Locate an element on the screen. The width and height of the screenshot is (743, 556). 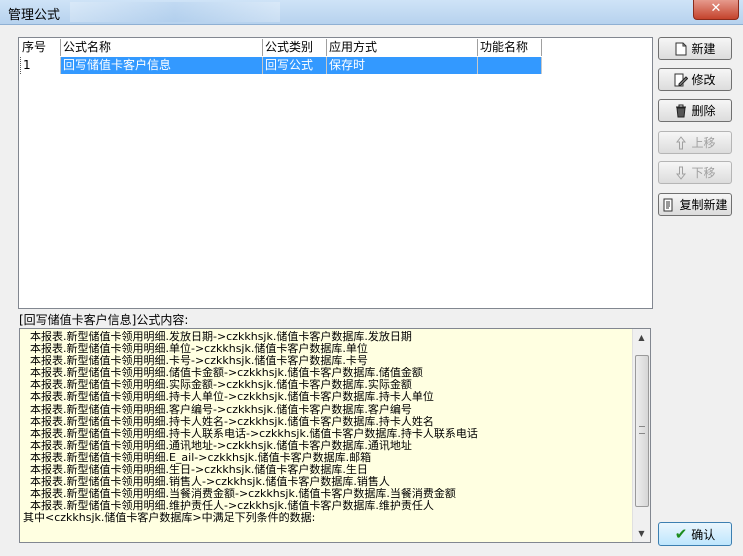
column-header-index: 序号 is located at coordinates (40, 47).